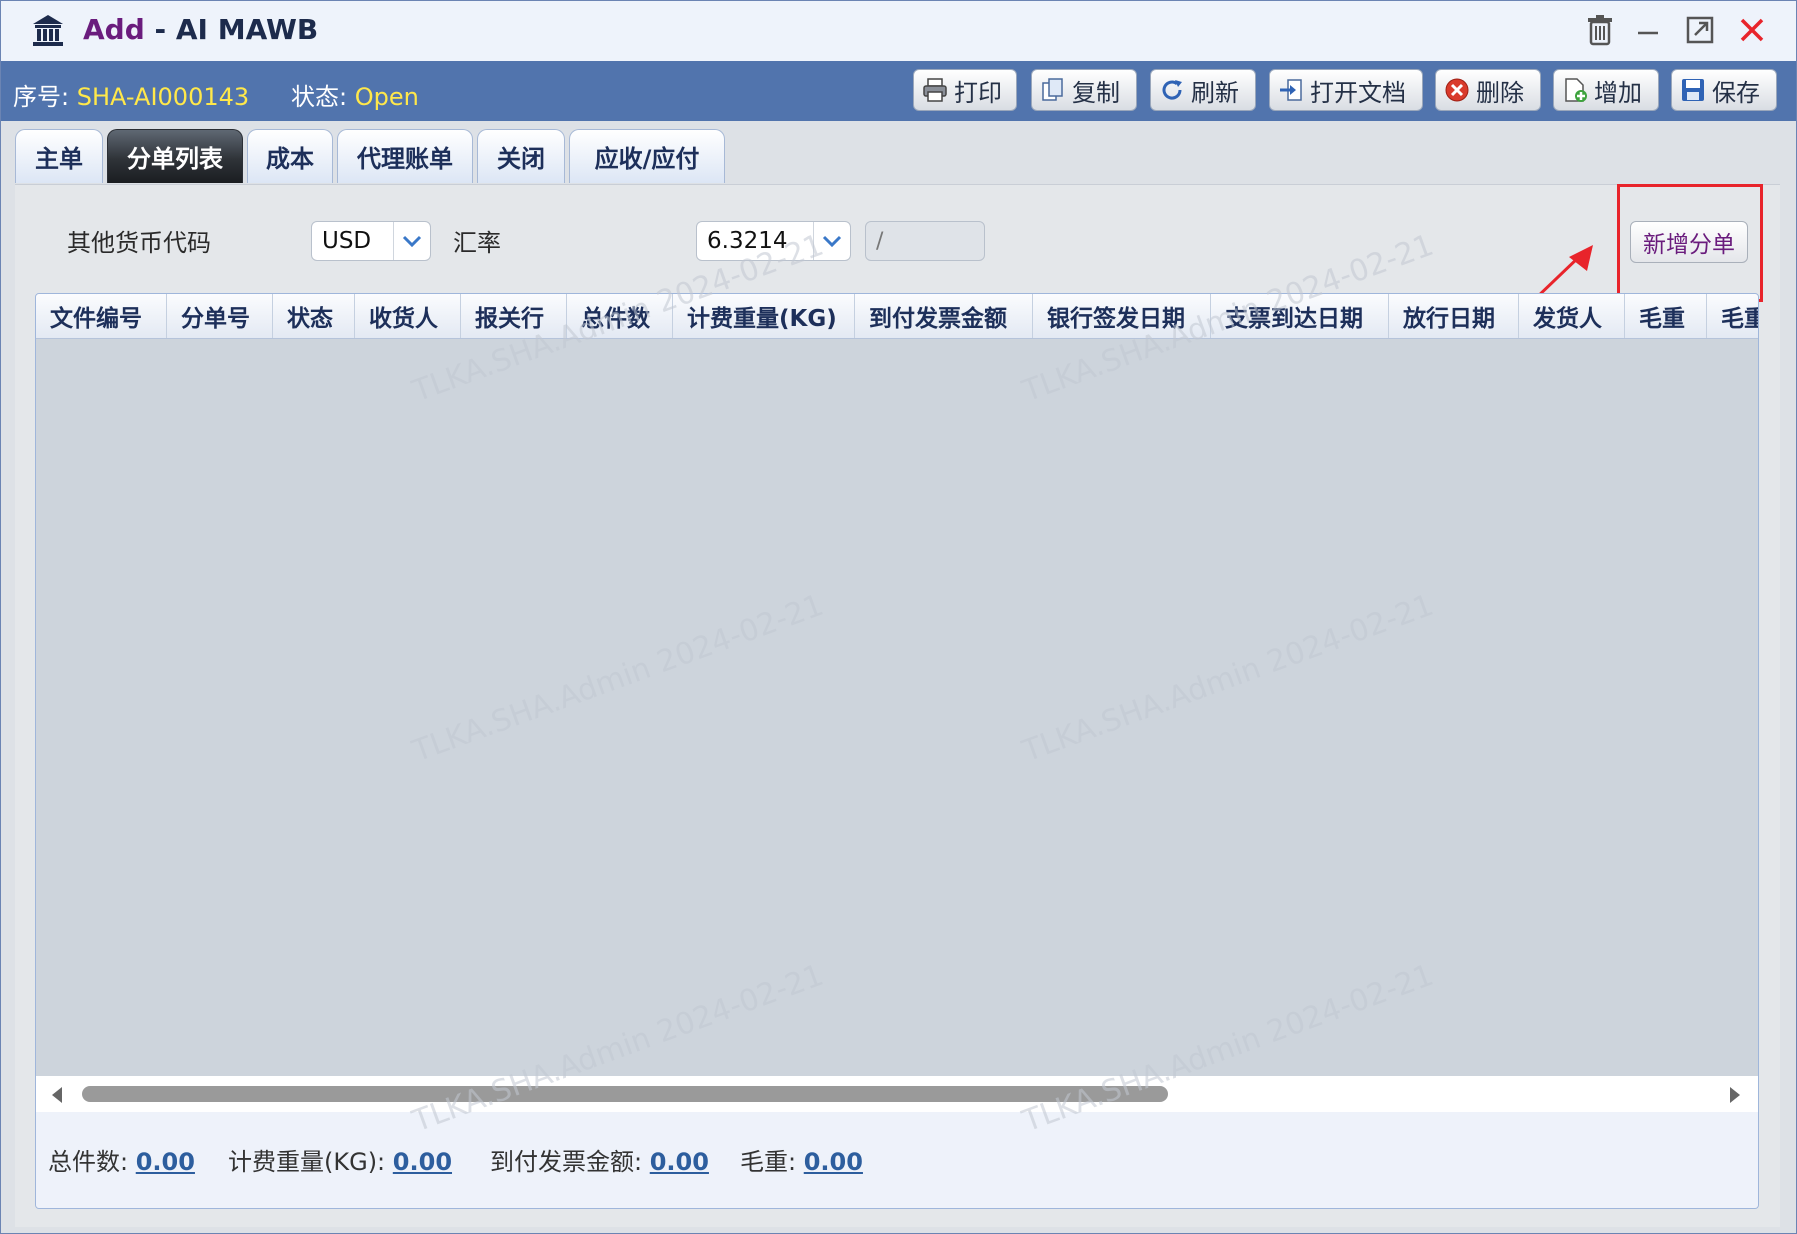 The width and height of the screenshot is (1797, 1234). What do you see at coordinates (1500, 92) in the screenshot?
I see `delete-button-label: 删除` at bounding box center [1500, 92].